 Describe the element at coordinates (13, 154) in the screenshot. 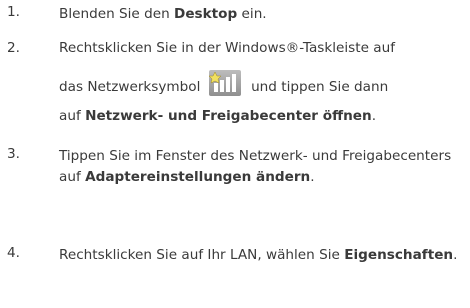

I see `step-number: 3.` at that location.